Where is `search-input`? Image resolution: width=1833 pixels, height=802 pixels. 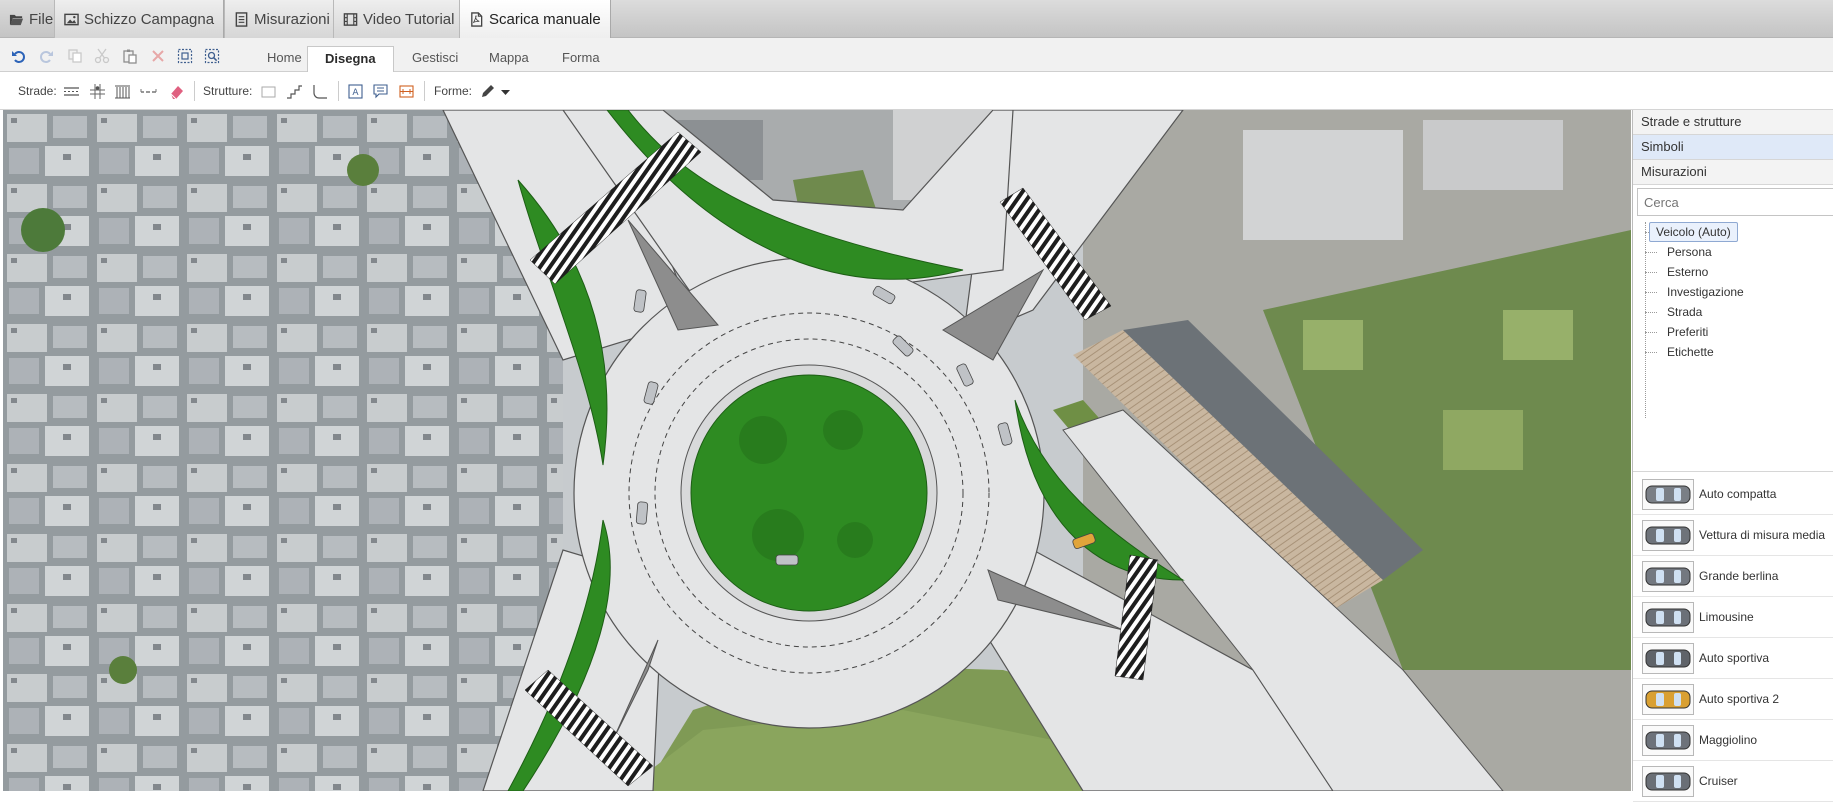
search-input is located at coordinates (1735, 202).